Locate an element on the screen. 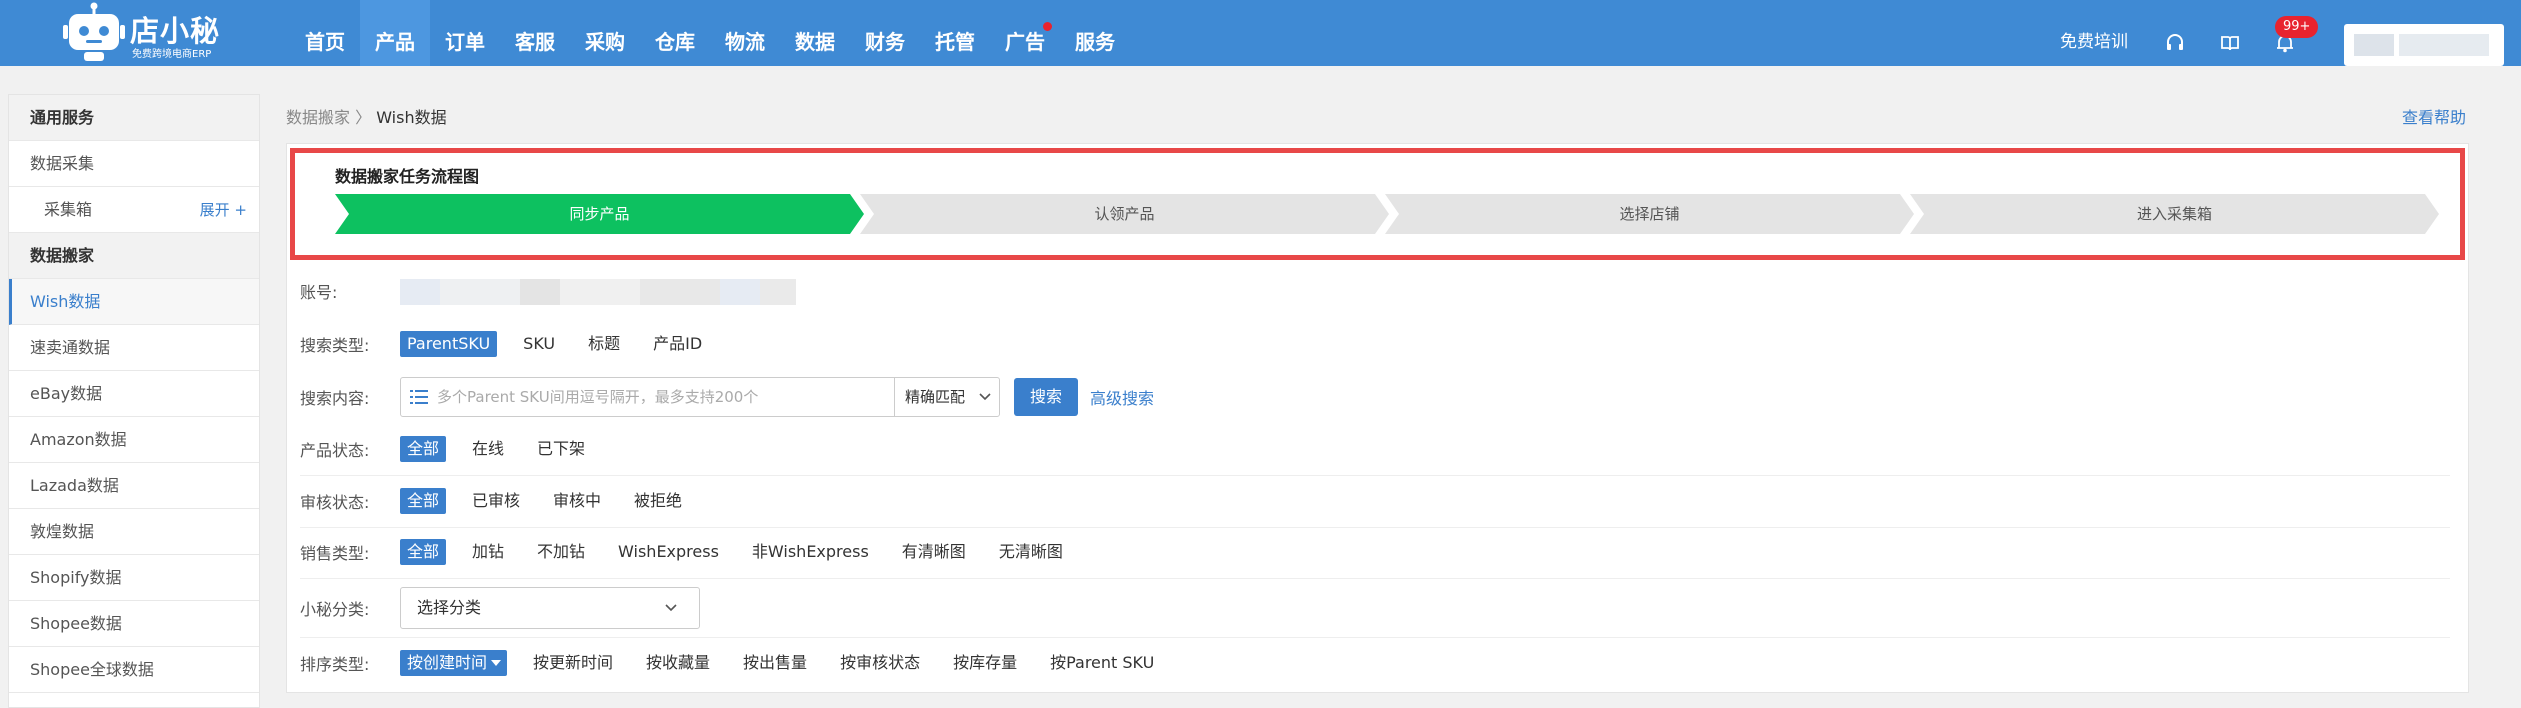 This screenshot has height=708, width=2521. review-status-approved: 已审核 is located at coordinates (496, 501).